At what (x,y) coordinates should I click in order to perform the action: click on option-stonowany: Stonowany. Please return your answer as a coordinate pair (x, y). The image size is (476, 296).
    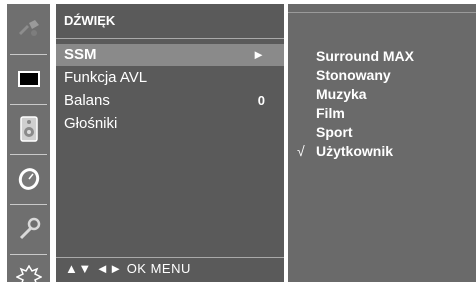
    Looking at the image, I should click on (382, 75).